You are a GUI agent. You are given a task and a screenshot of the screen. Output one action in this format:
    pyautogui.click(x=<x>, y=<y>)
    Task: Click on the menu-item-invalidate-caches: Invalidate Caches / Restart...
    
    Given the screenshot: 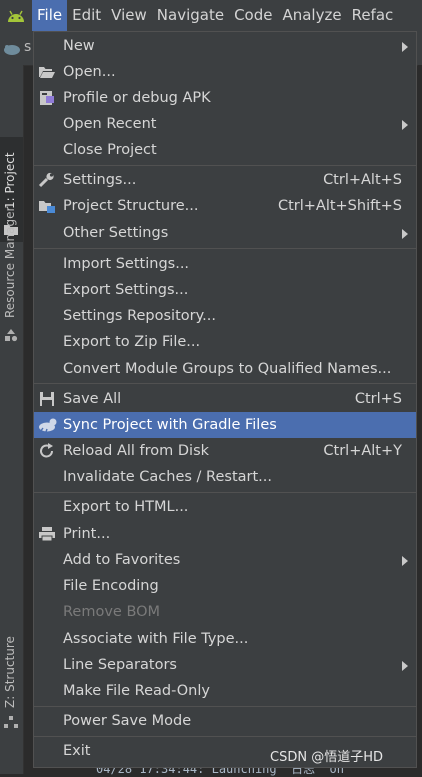 What is the action you would take?
    pyautogui.click(x=225, y=477)
    